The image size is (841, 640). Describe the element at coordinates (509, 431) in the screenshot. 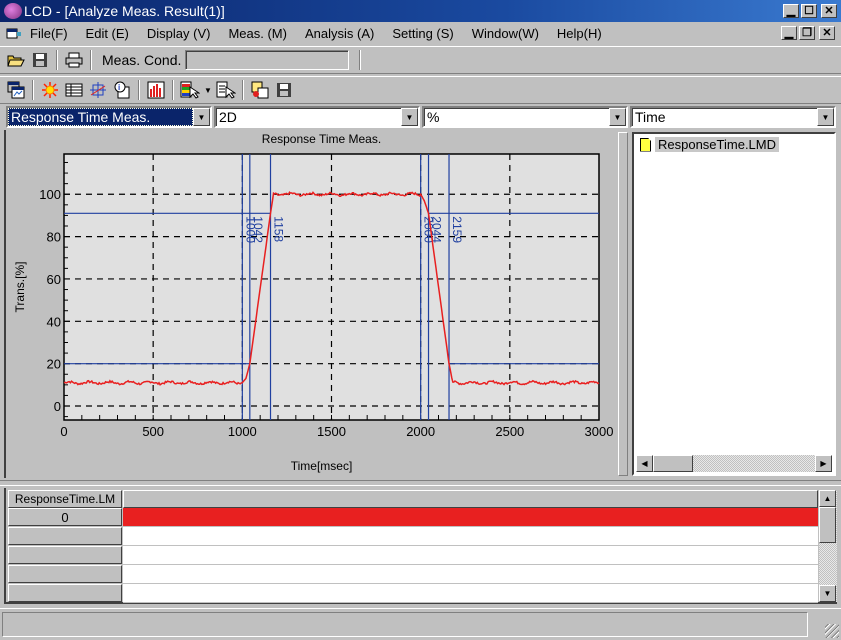

I see `x-tick-label: 2500` at that location.